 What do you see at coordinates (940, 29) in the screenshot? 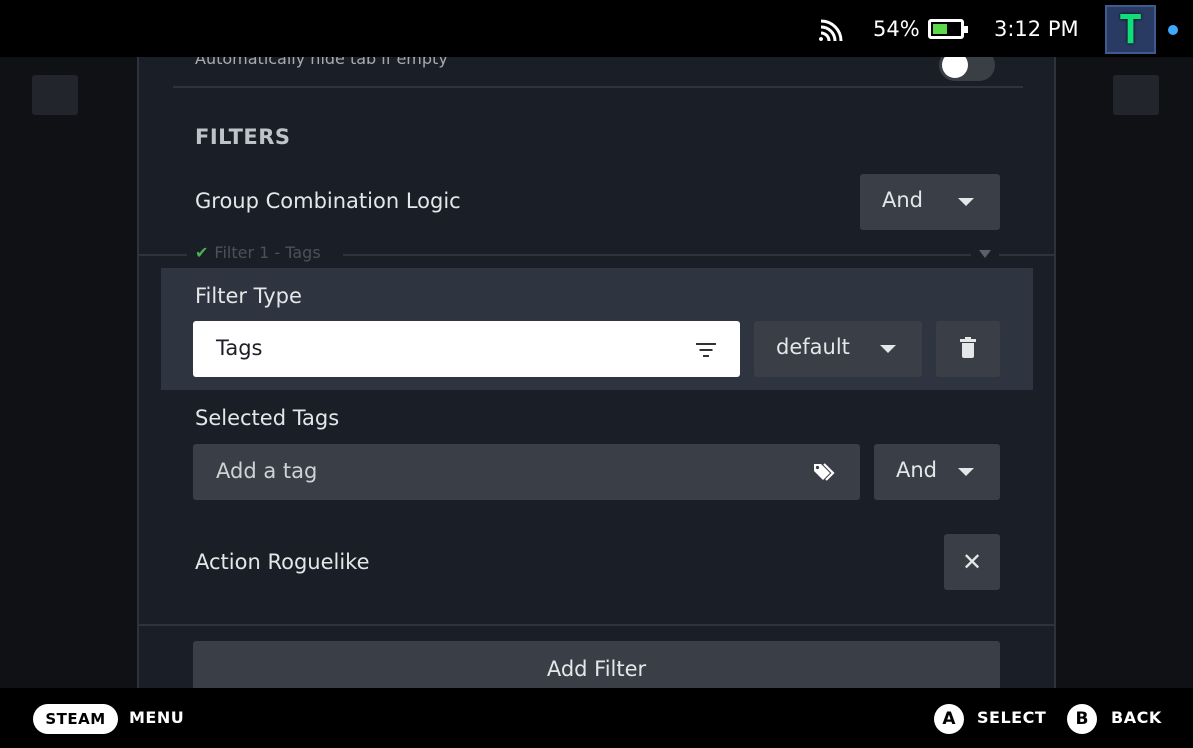
I see `battery-level` at bounding box center [940, 29].